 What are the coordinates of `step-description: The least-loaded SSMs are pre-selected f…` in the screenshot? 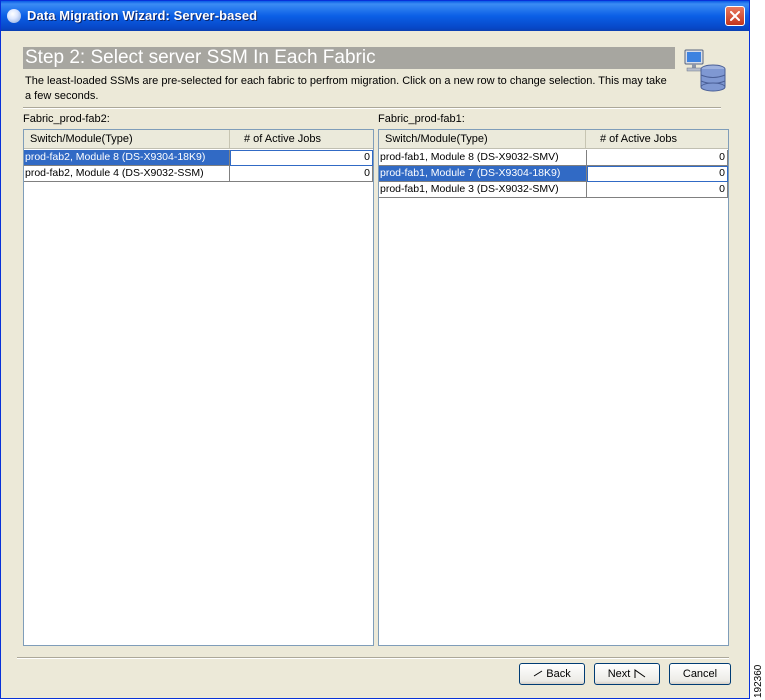 It's located at (346, 88).